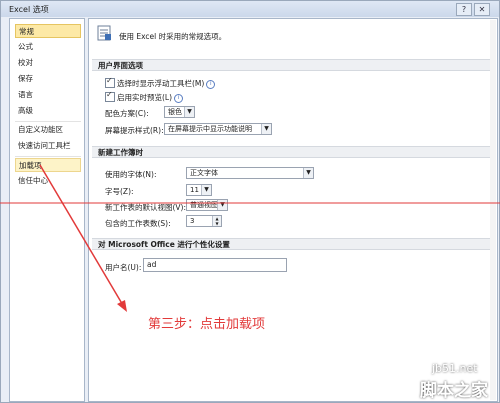 Image resolution: width=500 pixels, height=403 pixels. What do you see at coordinates (48, 181) in the screenshot?
I see `sidebar-item-trust-center: 信任中心` at bounding box center [48, 181].